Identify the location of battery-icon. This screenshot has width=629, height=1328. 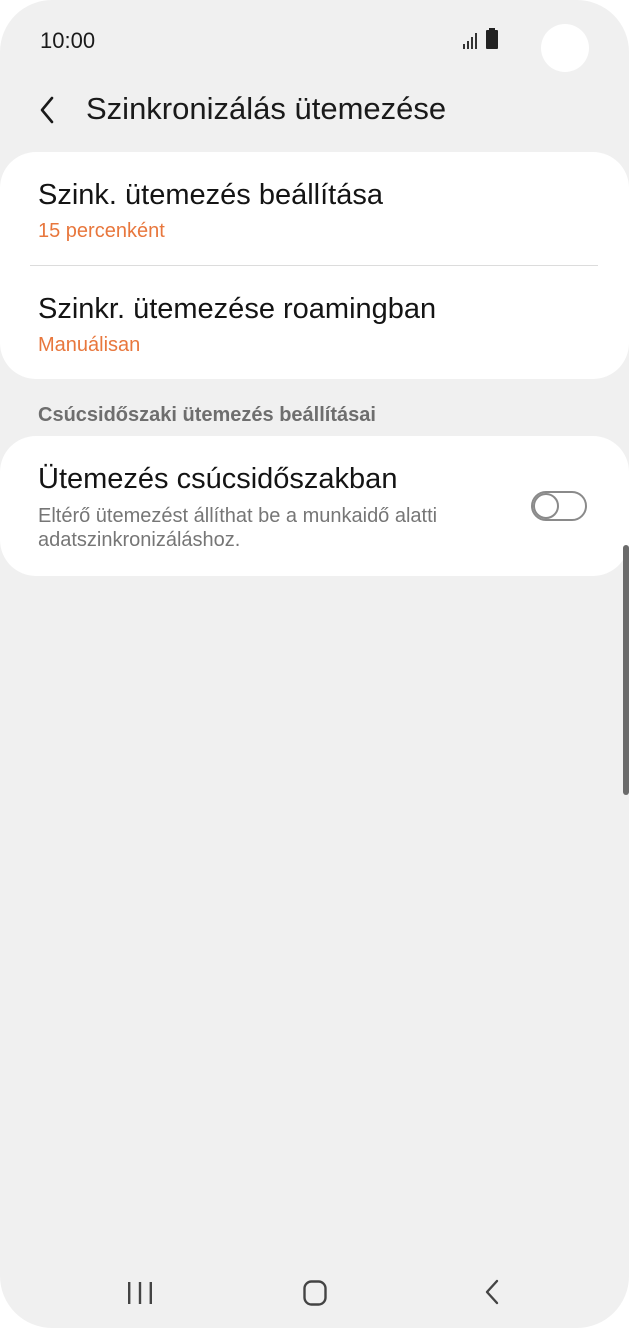
(492, 38).